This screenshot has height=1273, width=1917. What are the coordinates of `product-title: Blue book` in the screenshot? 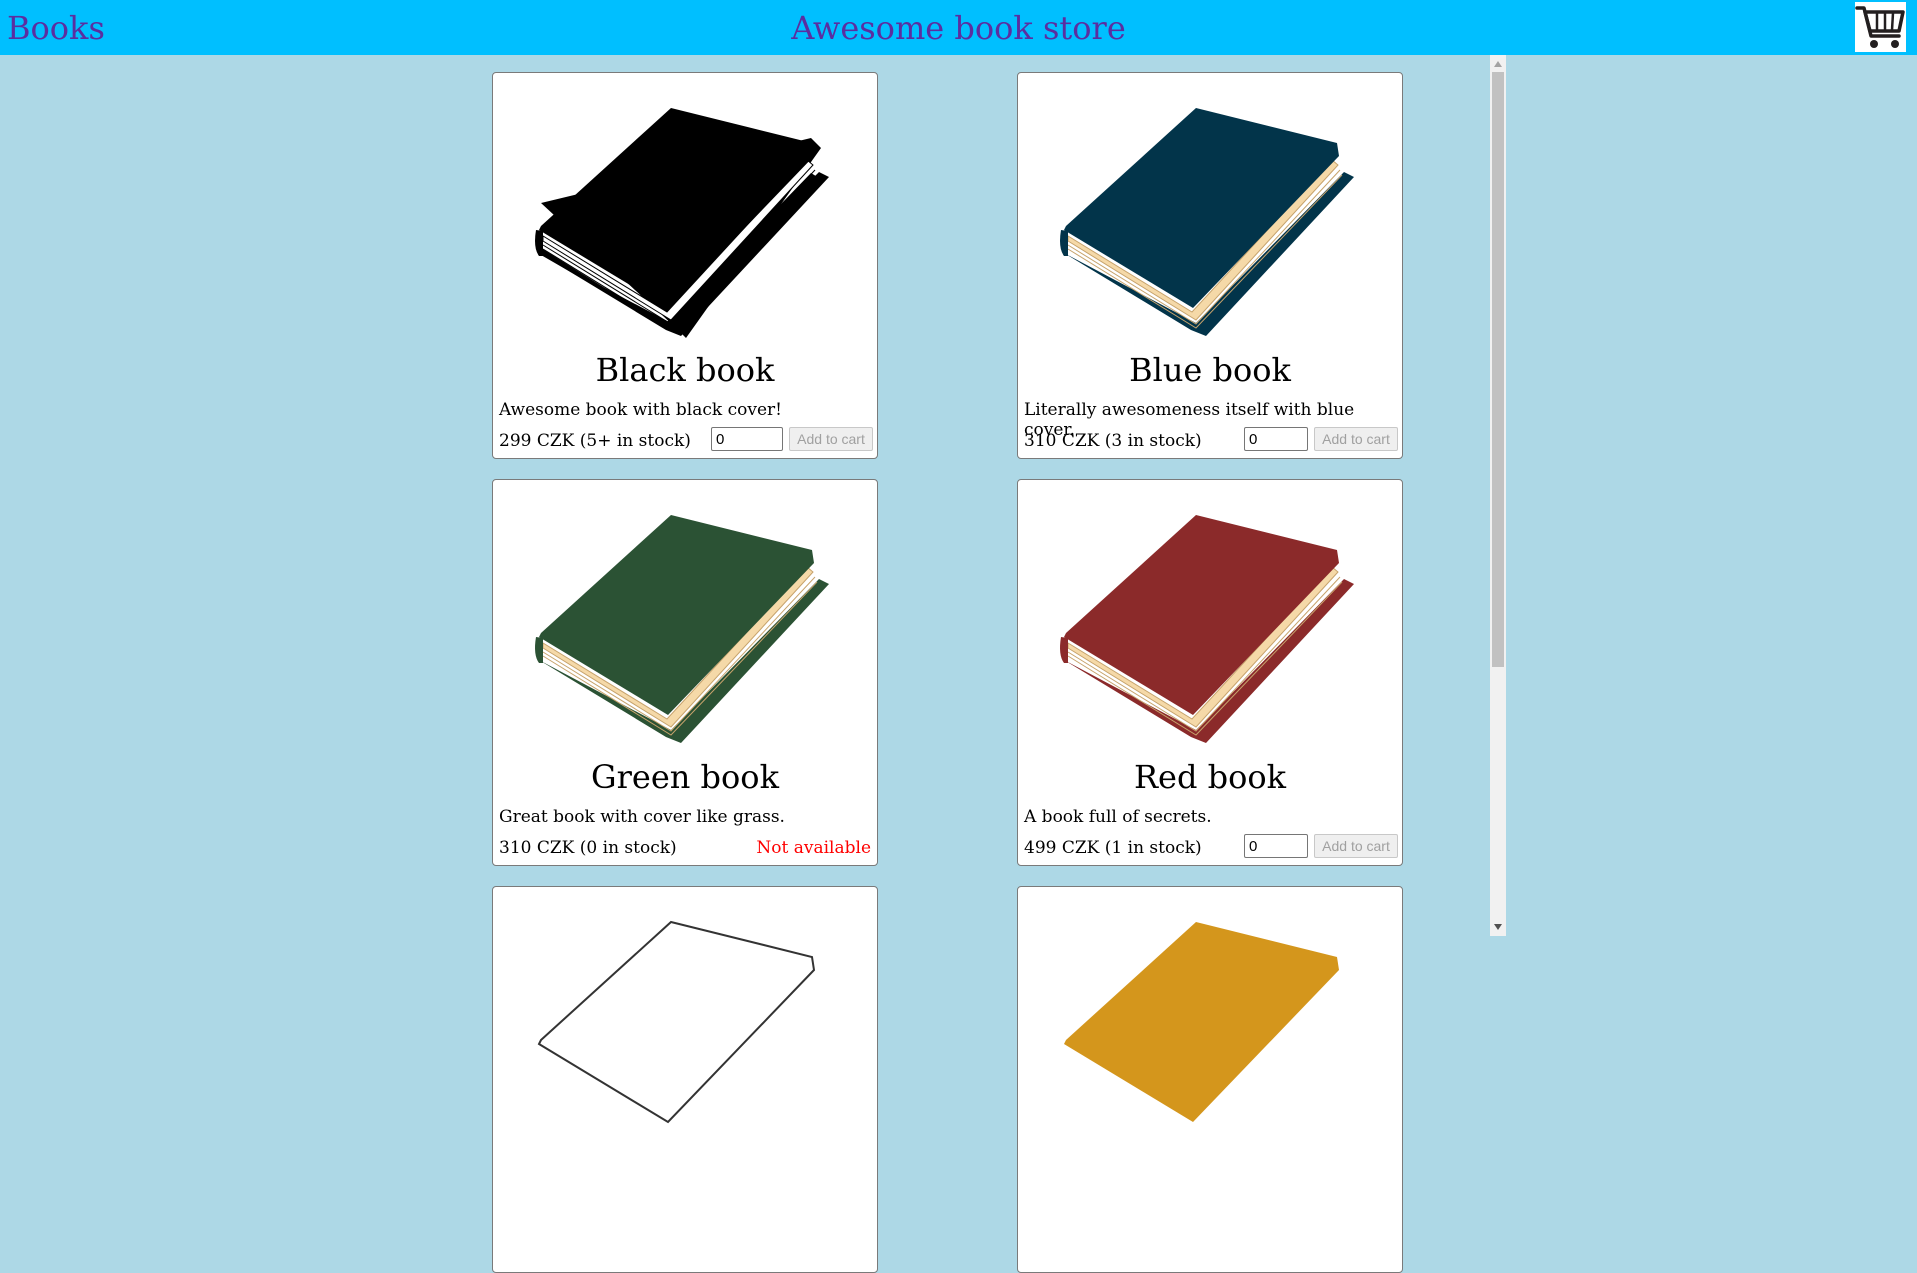 It's located at (1210, 370).